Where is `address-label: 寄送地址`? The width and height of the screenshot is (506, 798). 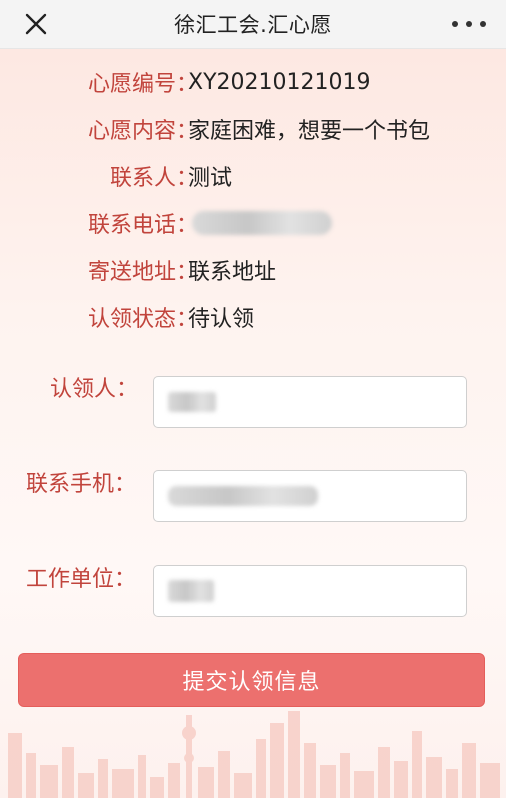
address-label: 寄送地址 is located at coordinates (131, 272).